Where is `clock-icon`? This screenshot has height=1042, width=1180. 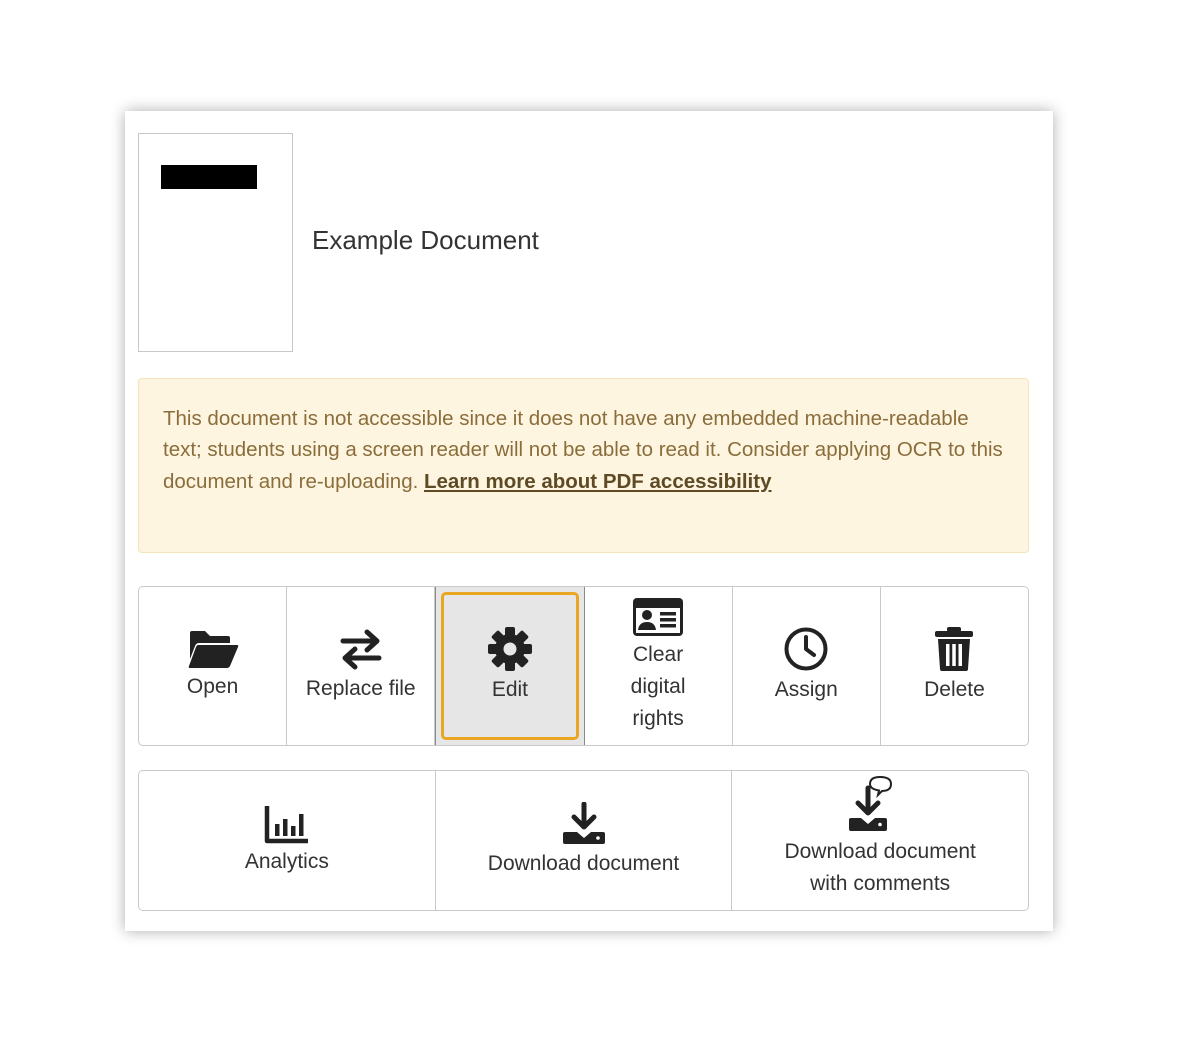 clock-icon is located at coordinates (806, 649).